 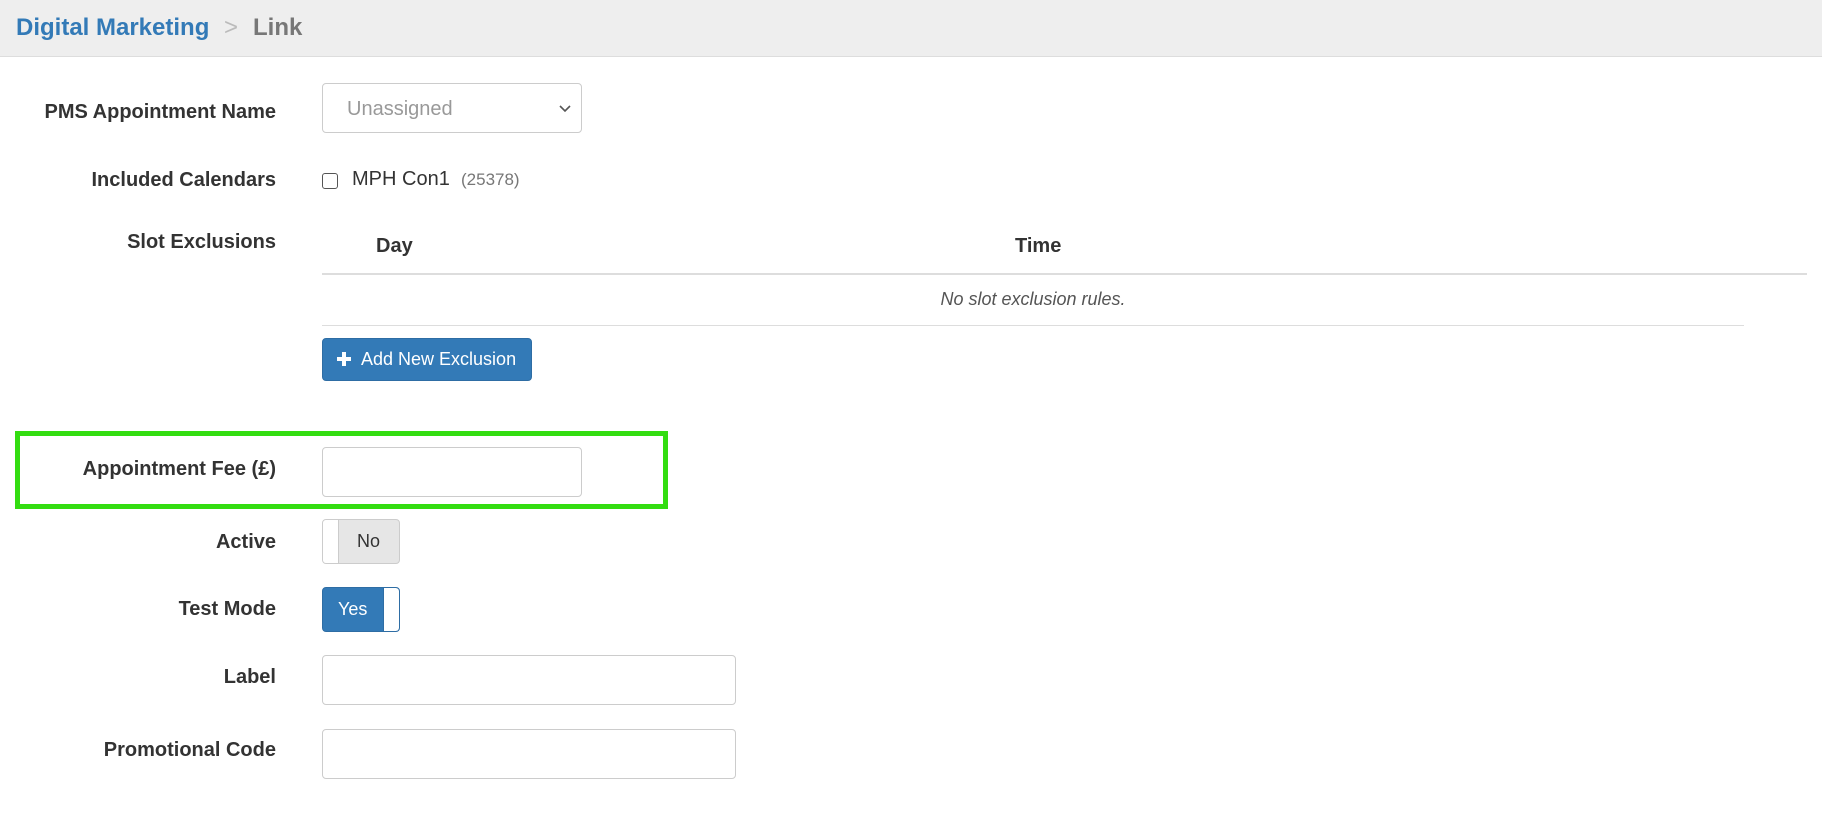 What do you see at coordinates (344, 359) in the screenshot?
I see `plus-icon` at bounding box center [344, 359].